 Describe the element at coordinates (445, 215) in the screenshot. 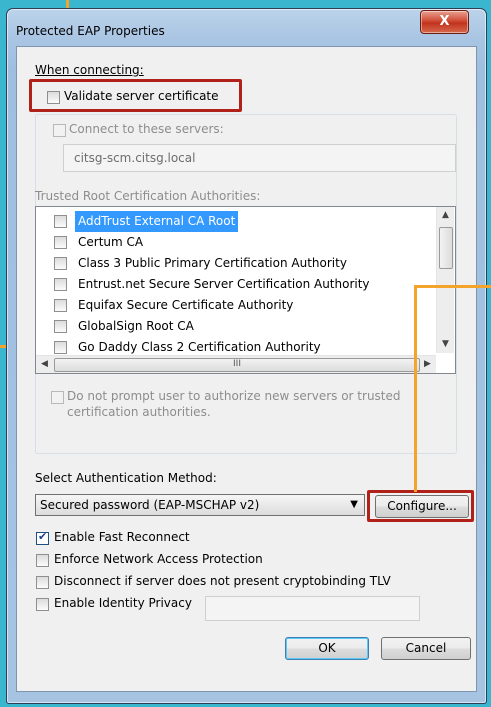

I see `scroll-up-icon: ▲` at that location.